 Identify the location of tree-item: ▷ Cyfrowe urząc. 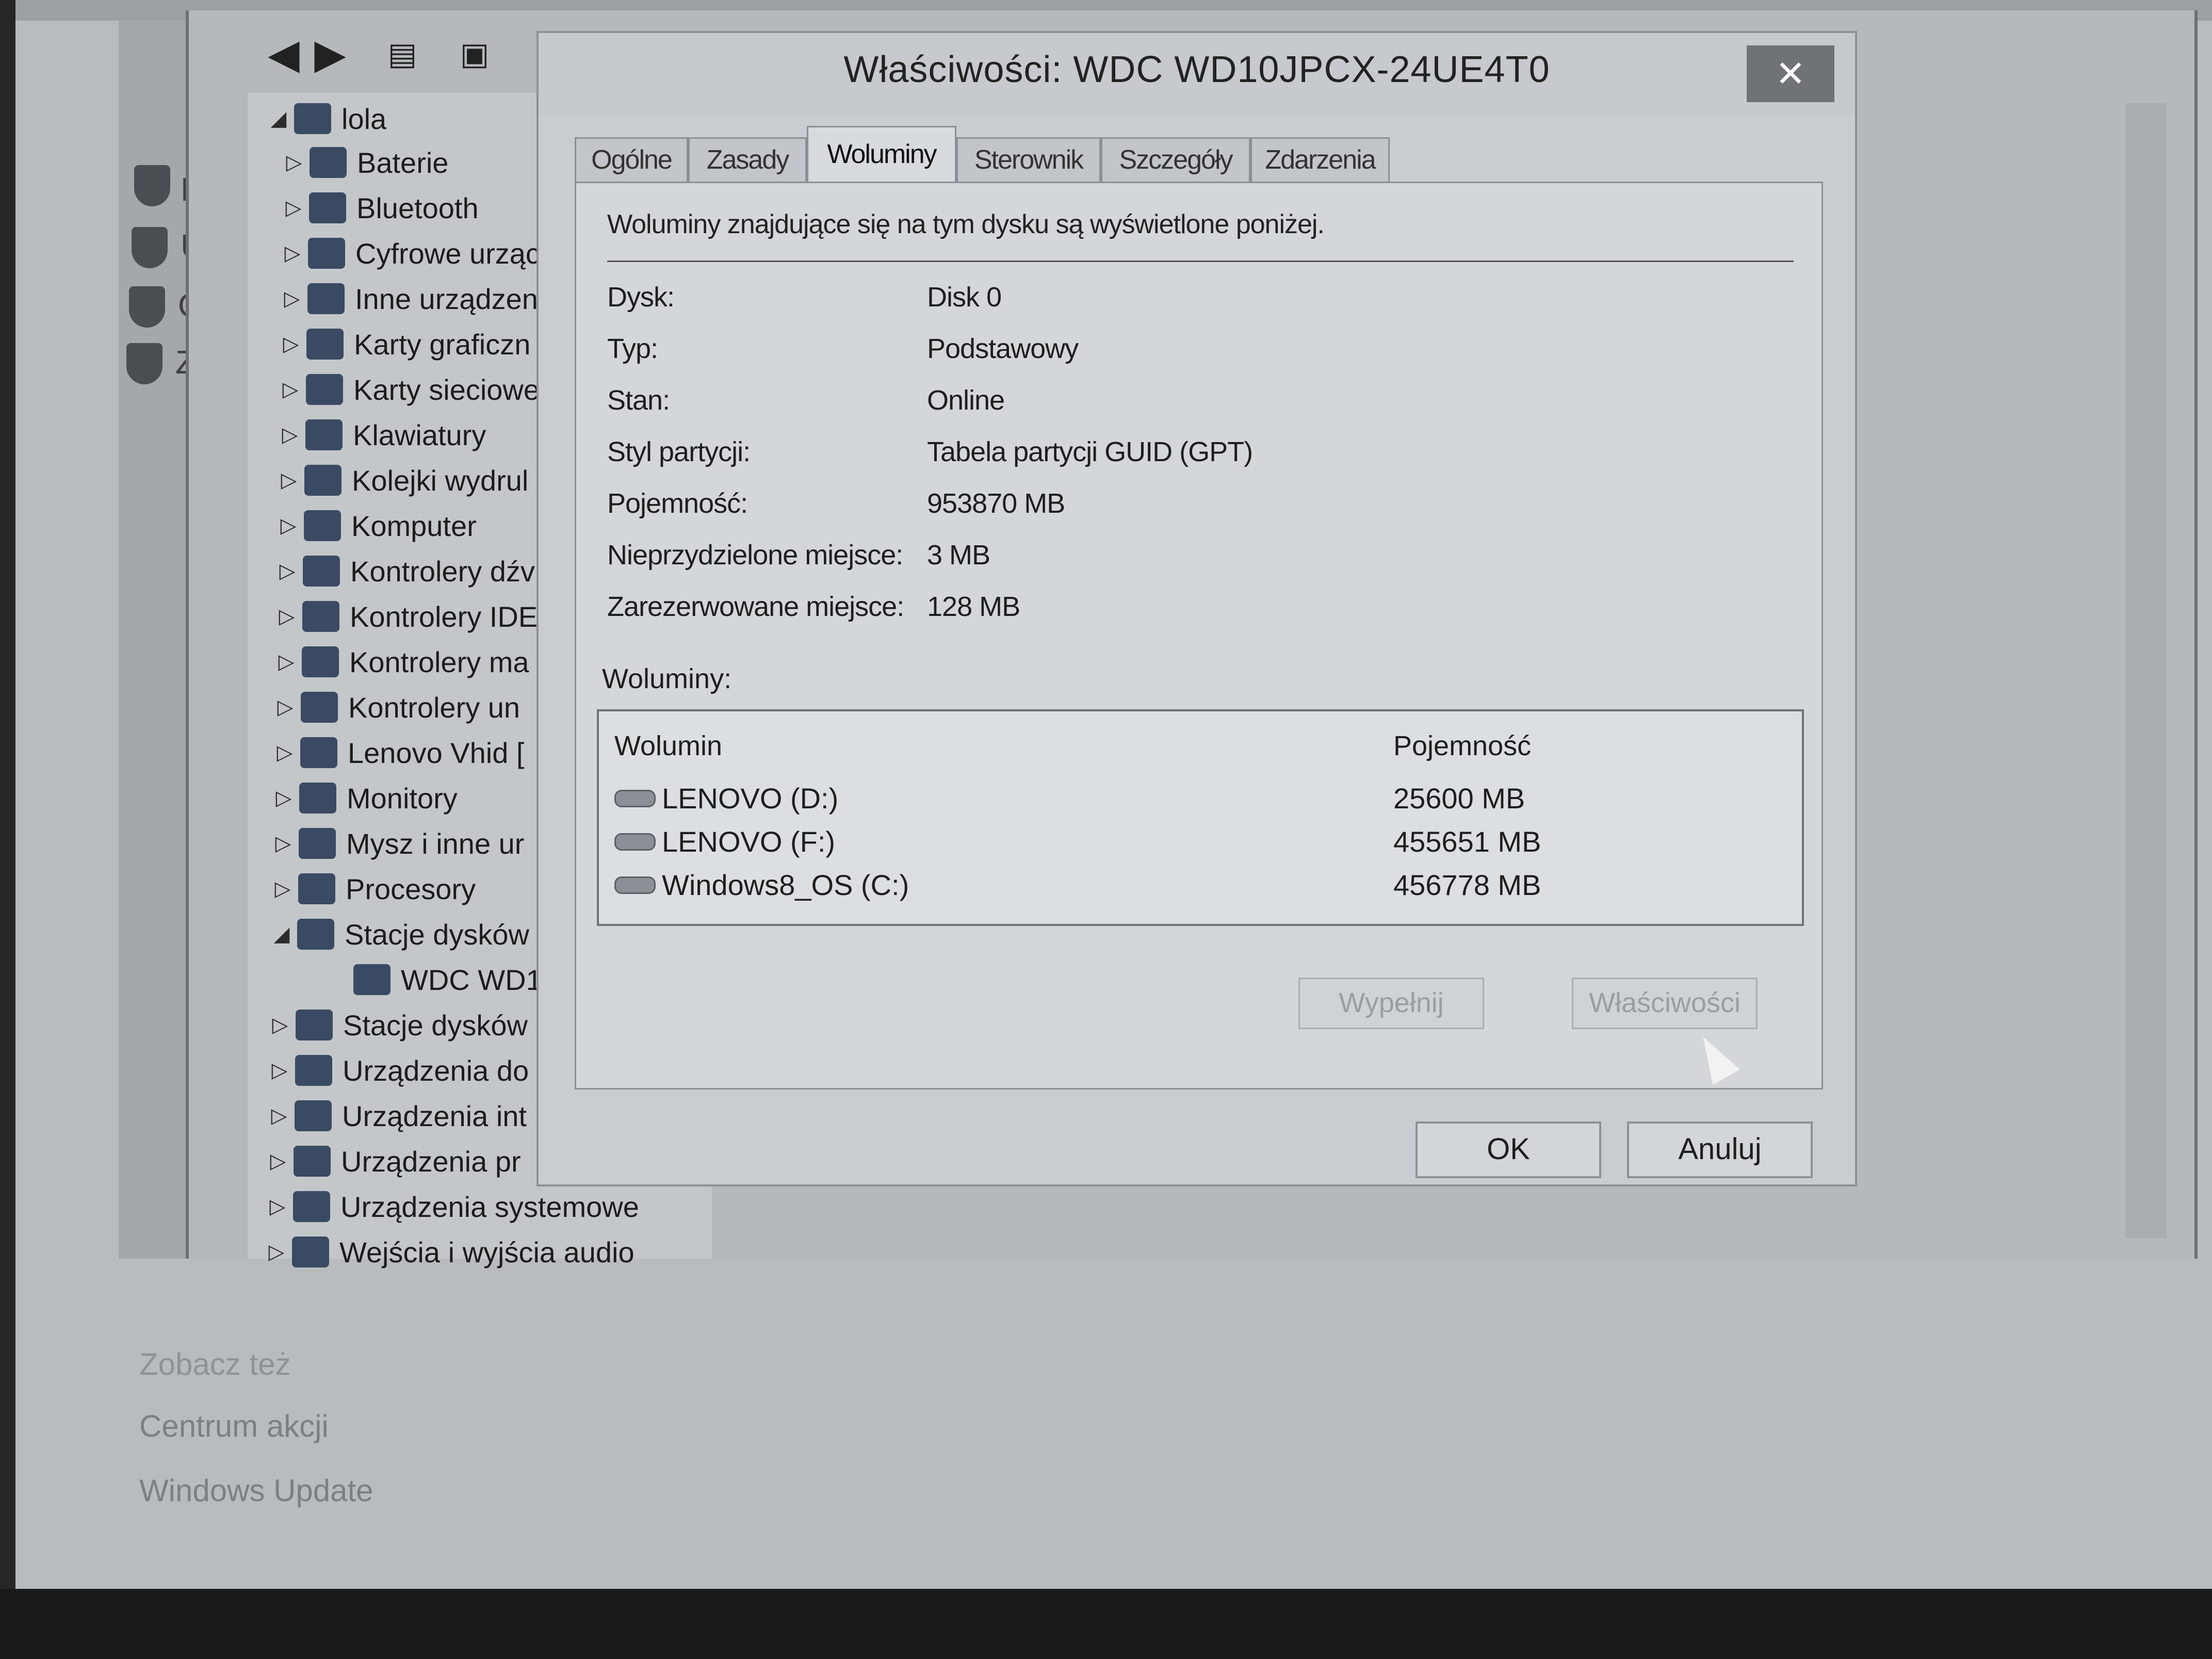
(408, 253).